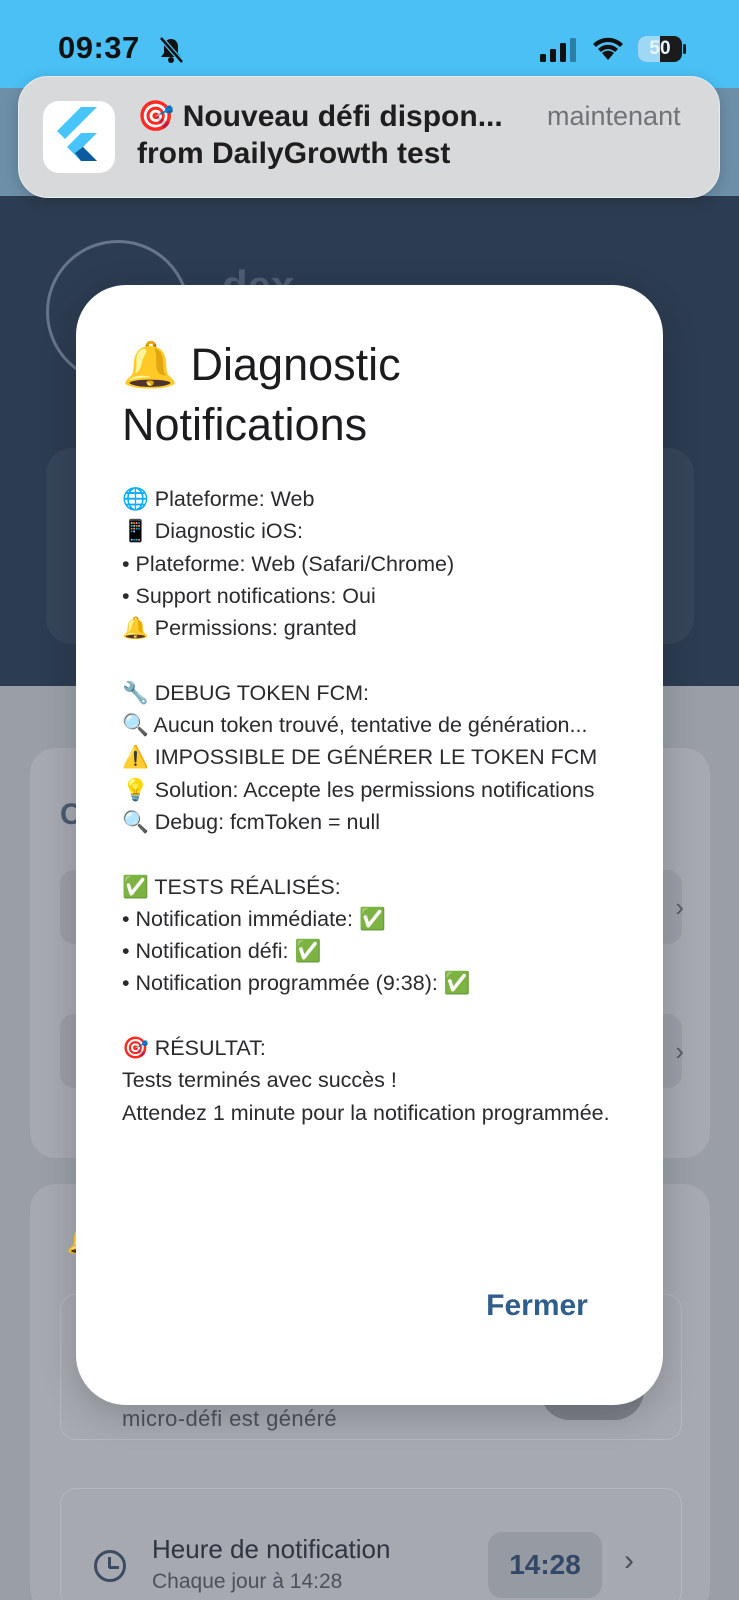 This screenshot has height=1600, width=739. I want to click on notification-time-subtitle: Chaque jour à 14:28, so click(247, 1581).